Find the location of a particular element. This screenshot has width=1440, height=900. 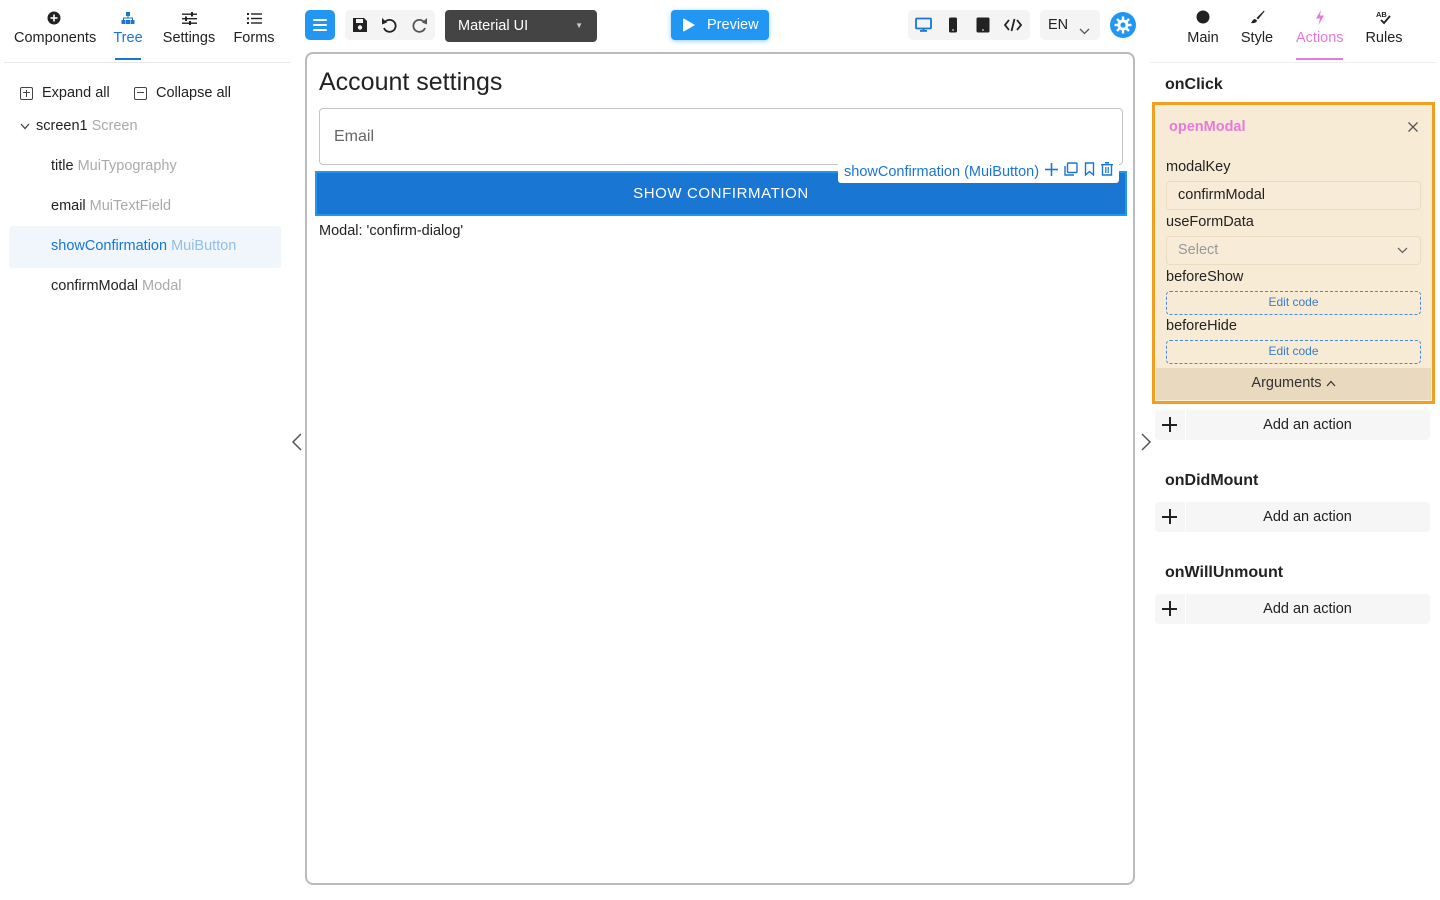

tree-node-confirmmodal: confirmModal Modal is located at coordinates (116, 286).